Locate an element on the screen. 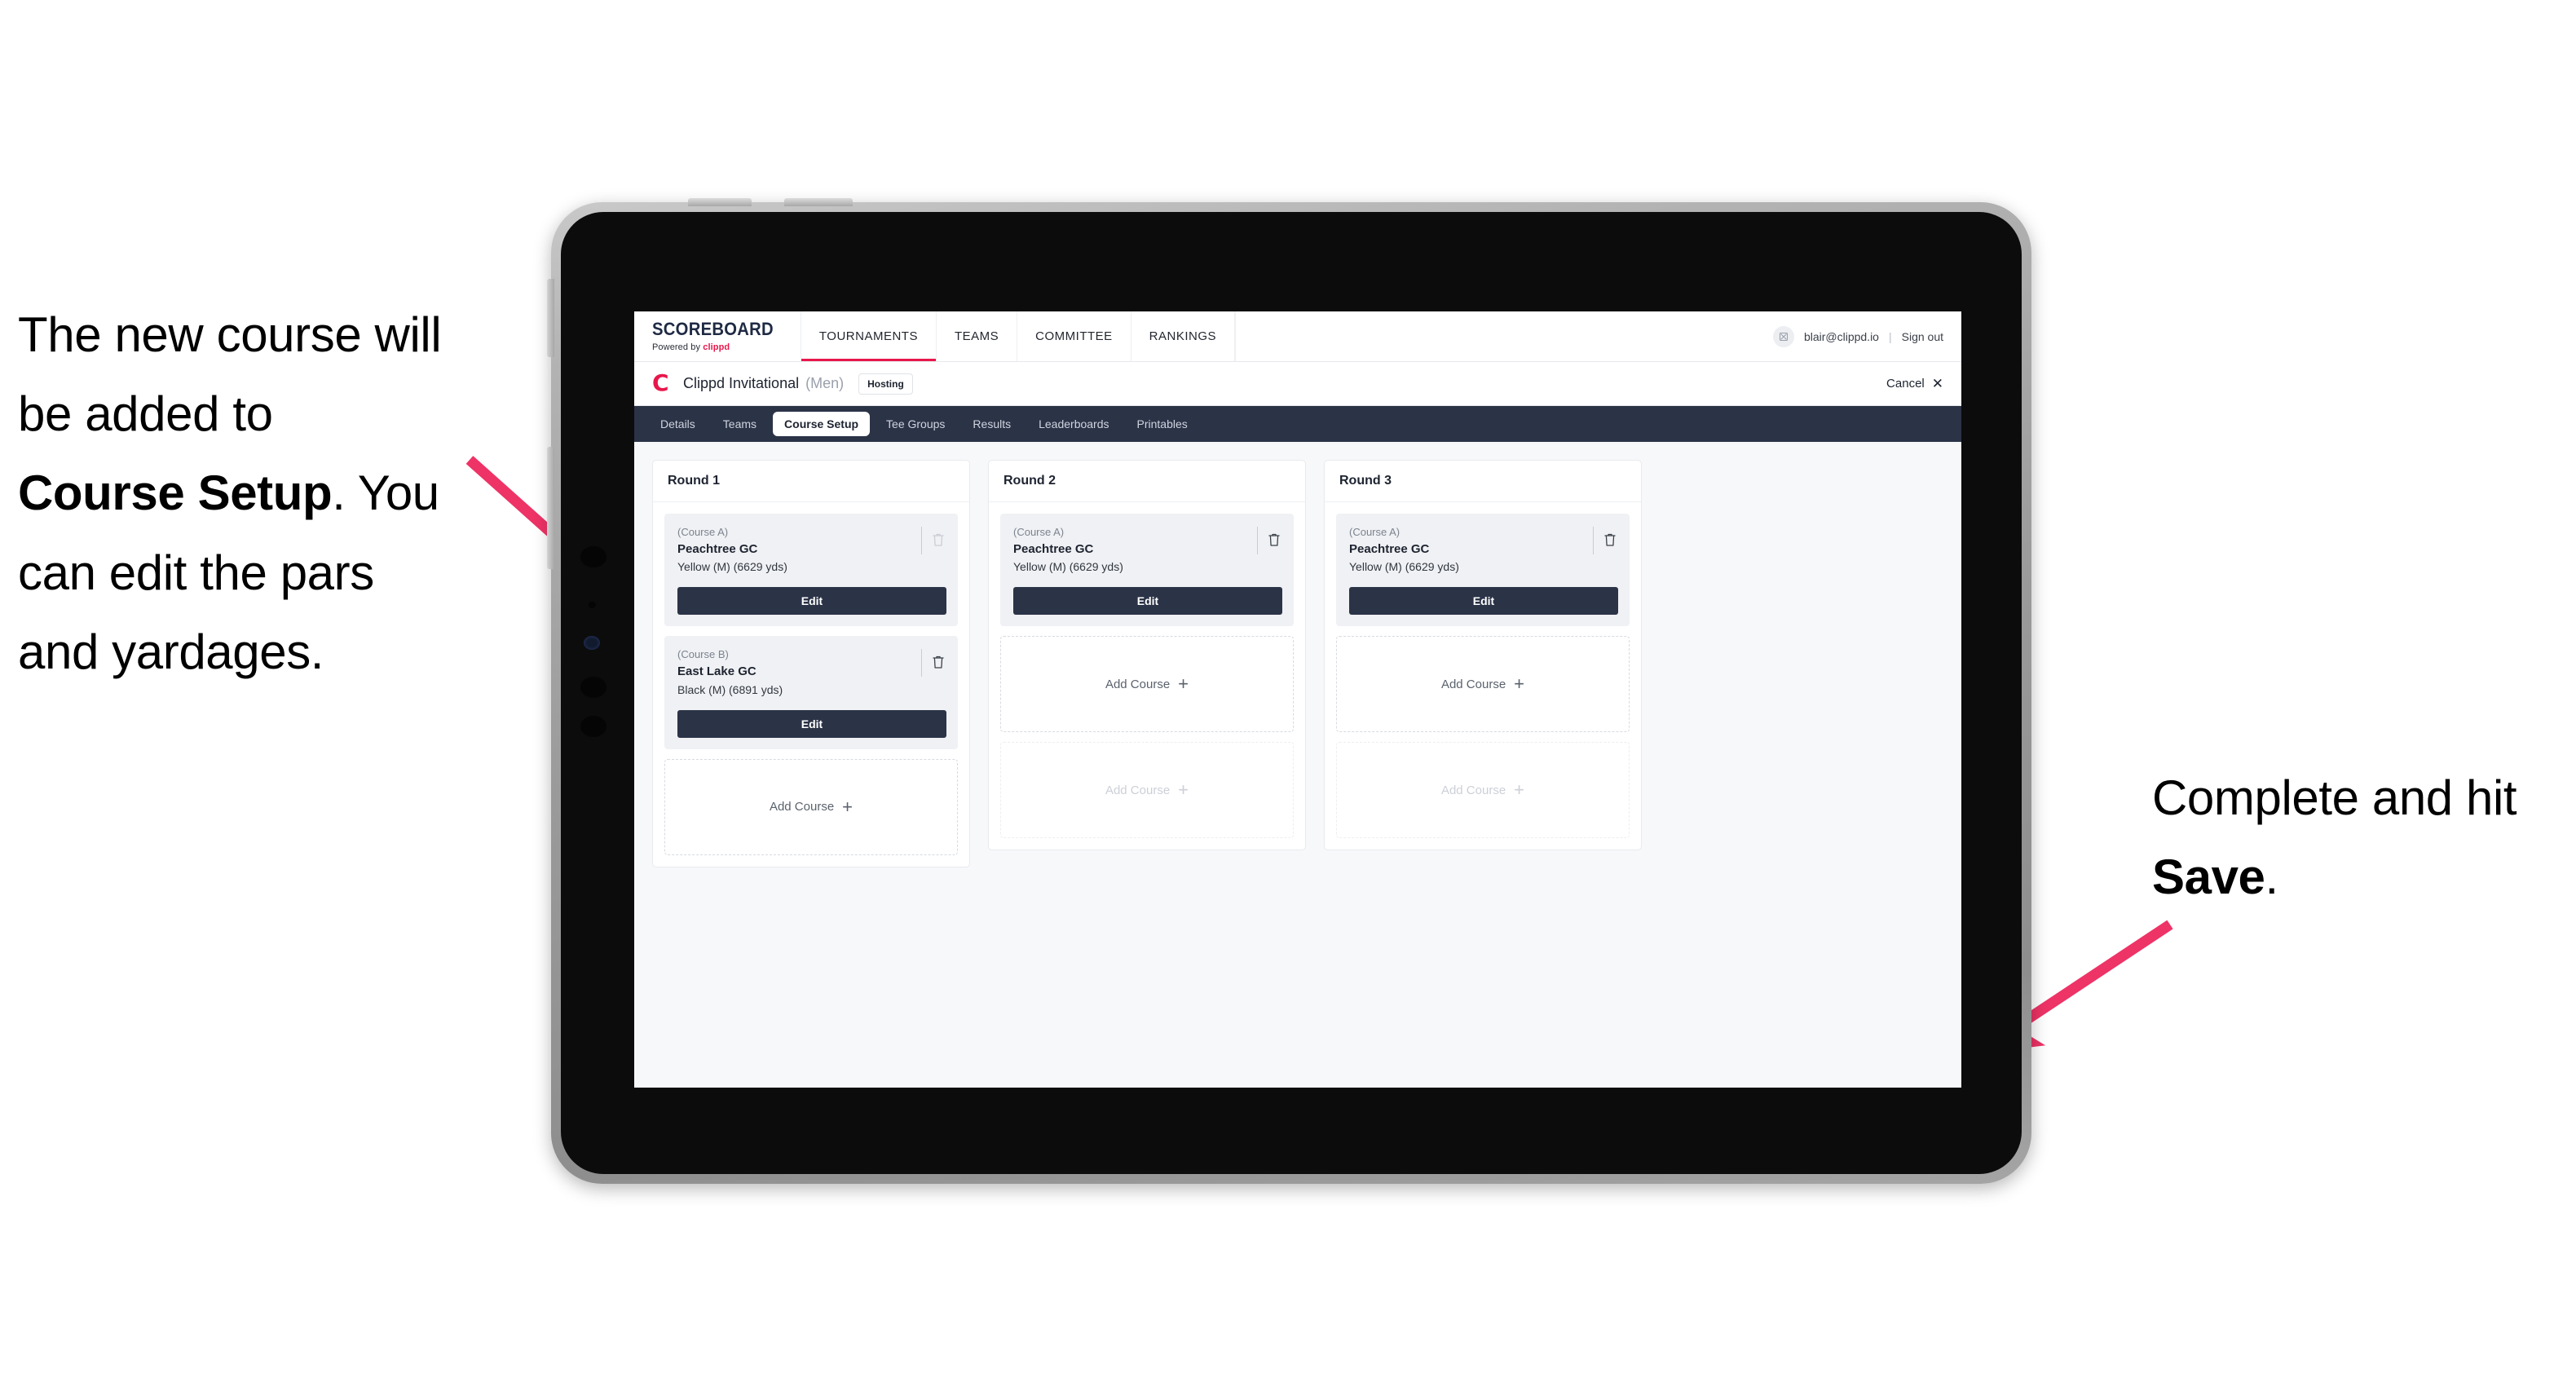  brand-sub-prefix: Powered by is located at coordinates (678, 347).